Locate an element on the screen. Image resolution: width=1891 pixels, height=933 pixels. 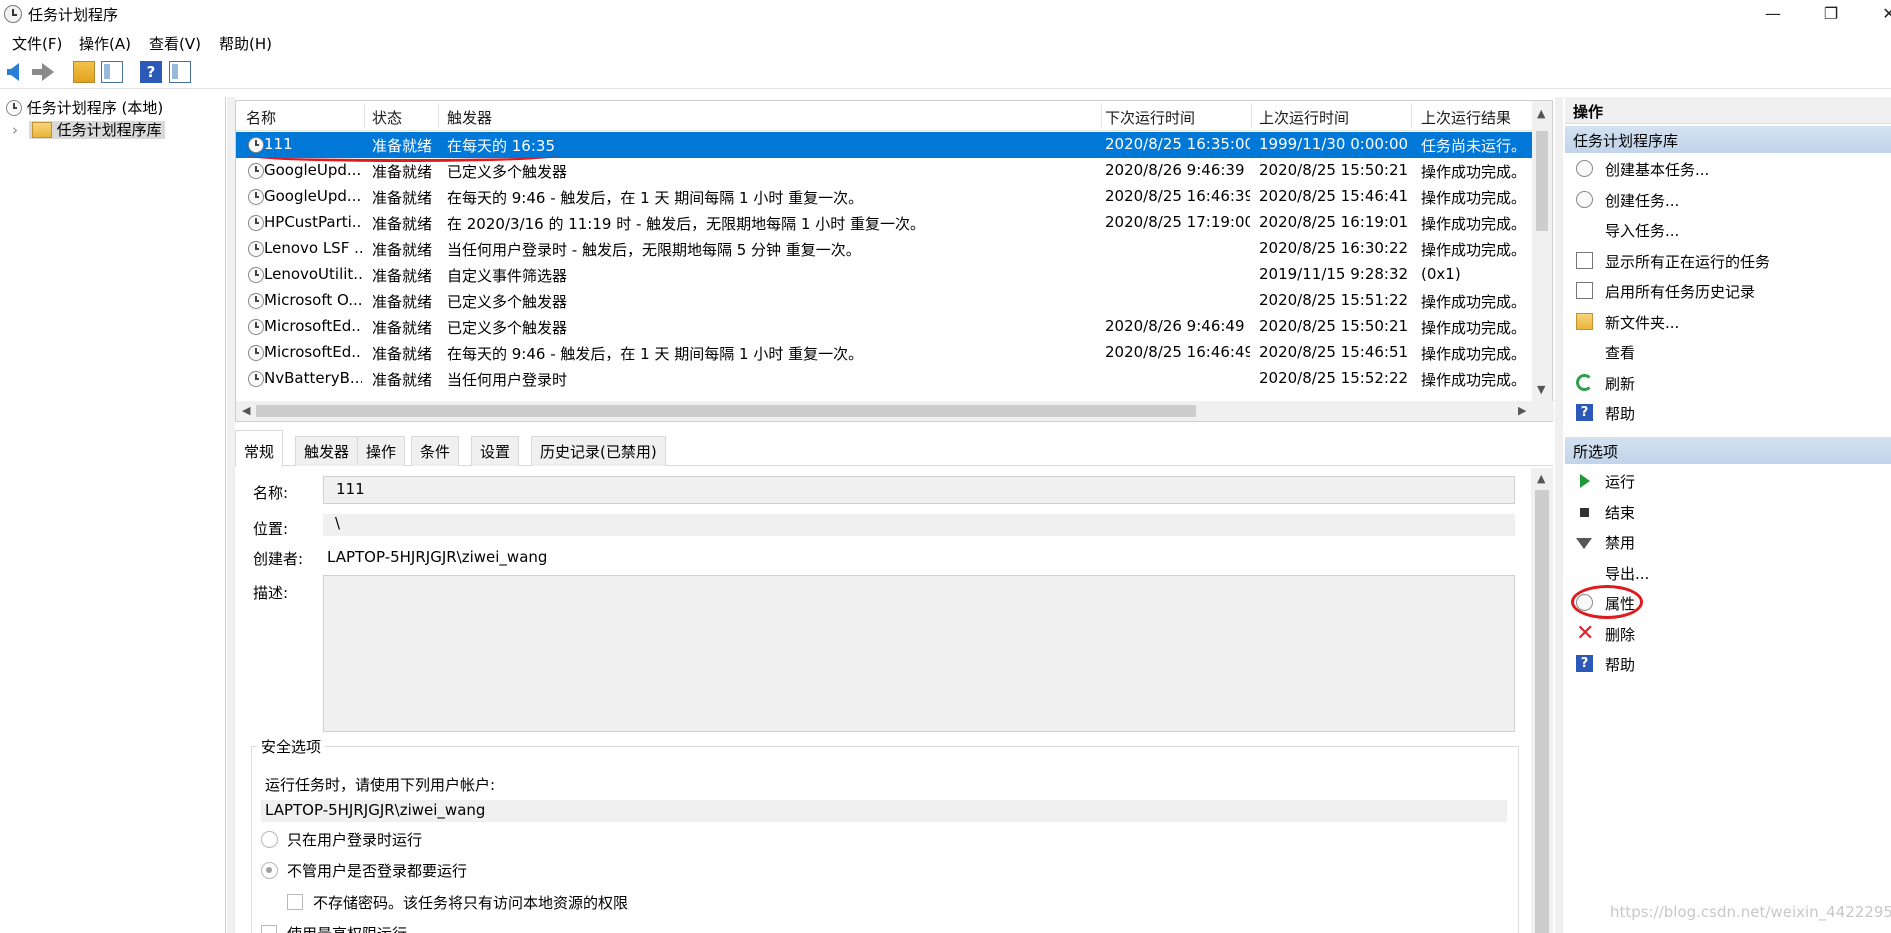
clock-icon is located at coordinates (14, 108).